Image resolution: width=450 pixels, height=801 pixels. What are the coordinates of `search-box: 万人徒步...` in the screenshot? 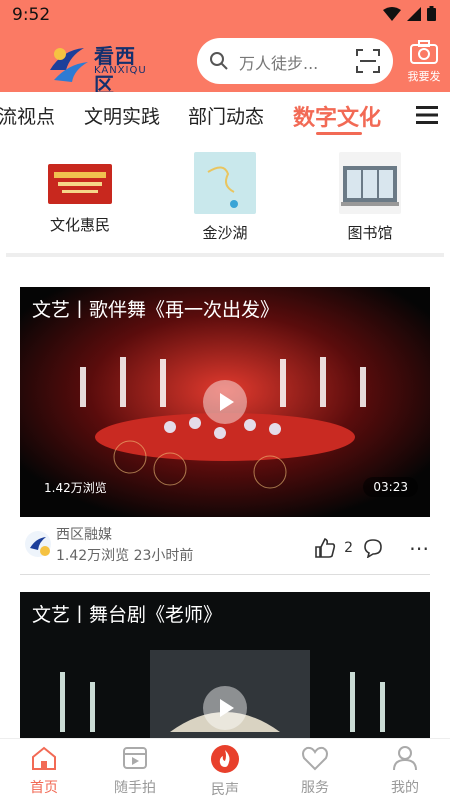 It's located at (295, 61).